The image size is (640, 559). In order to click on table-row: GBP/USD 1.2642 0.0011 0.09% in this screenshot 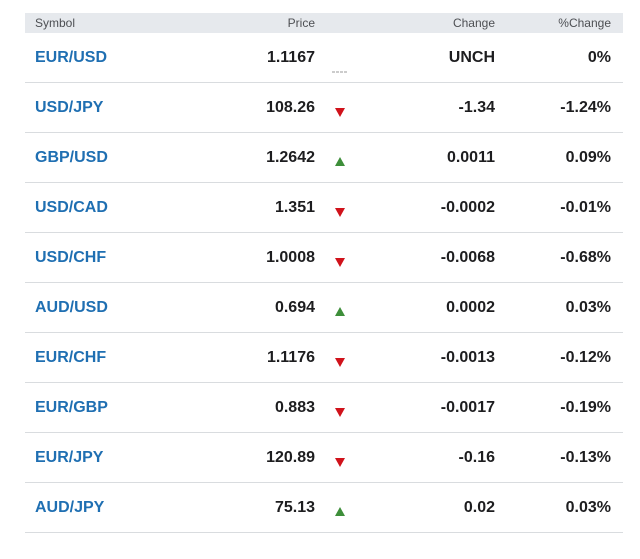, I will do `click(324, 158)`.